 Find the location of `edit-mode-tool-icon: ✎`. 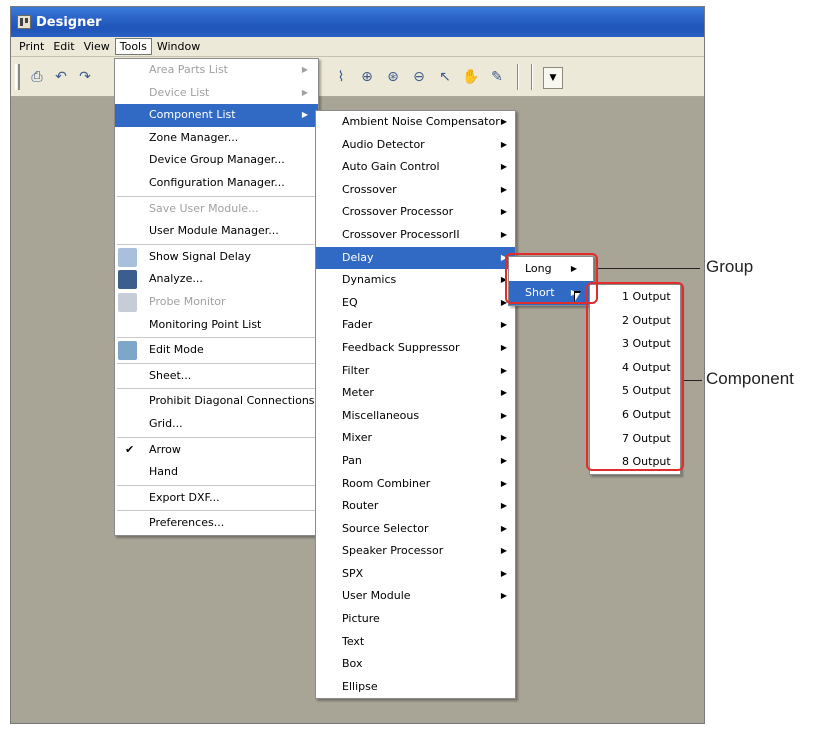

edit-mode-tool-icon: ✎ is located at coordinates (497, 77).